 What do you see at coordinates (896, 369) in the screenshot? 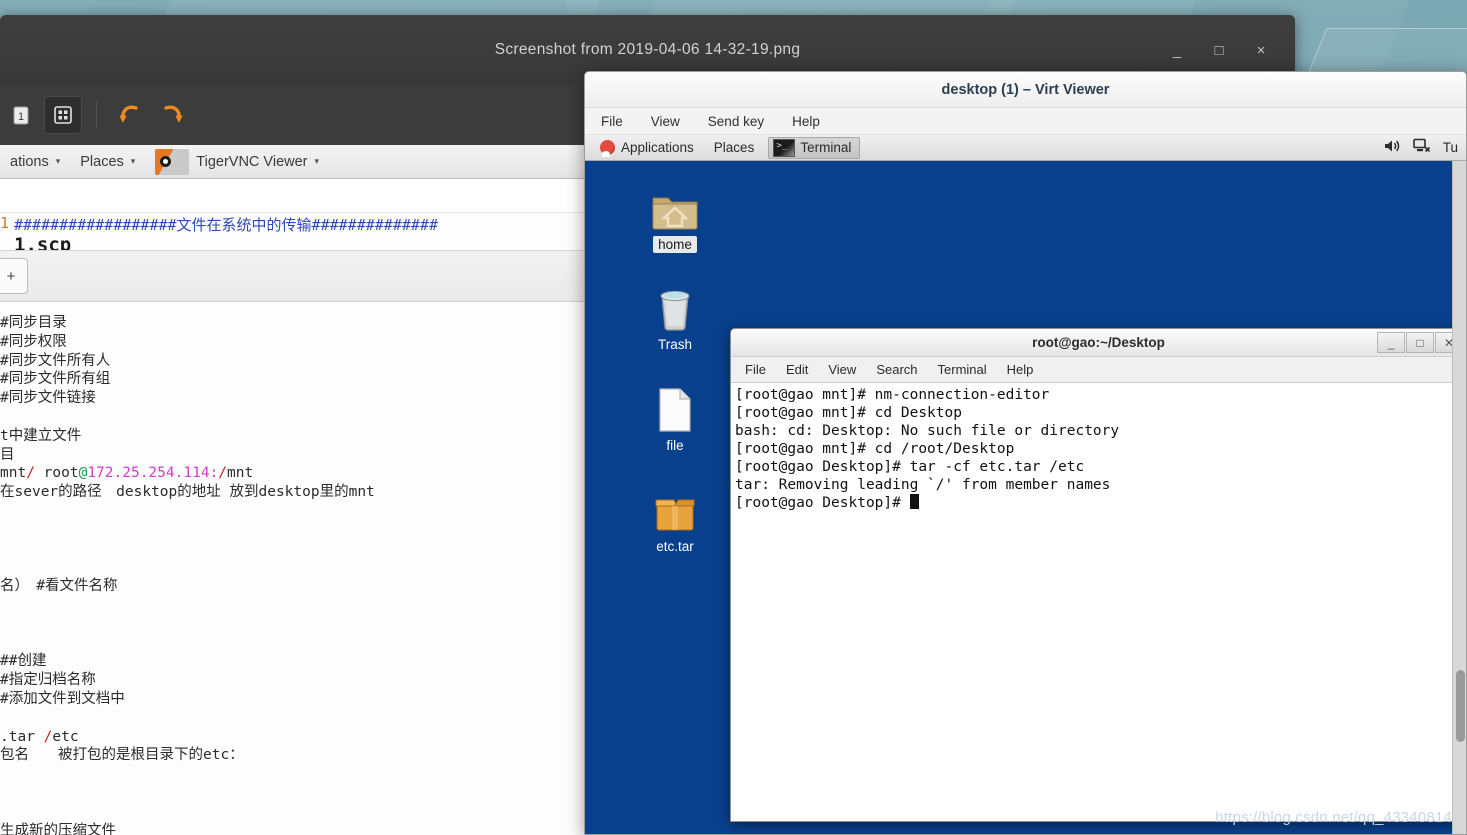
I see `terminal-menu-search: Search` at bounding box center [896, 369].